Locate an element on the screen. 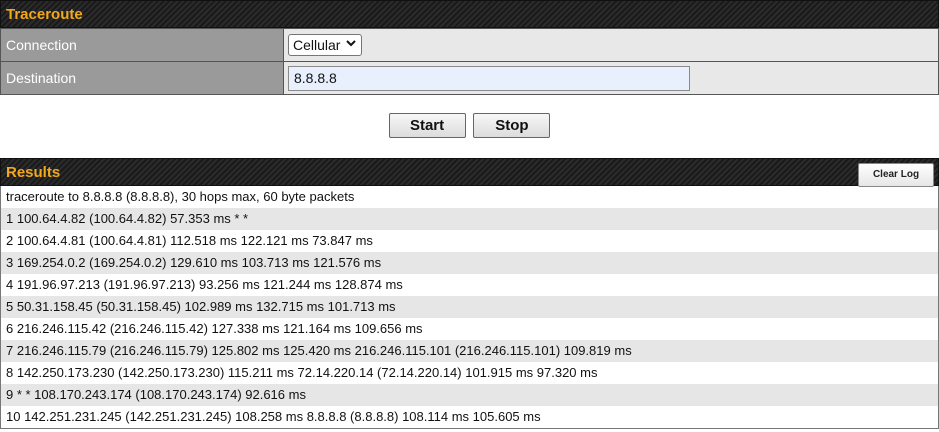 Image resolution: width=939 pixels, height=432 pixels. action-buttons: Start Stop is located at coordinates (469, 125).